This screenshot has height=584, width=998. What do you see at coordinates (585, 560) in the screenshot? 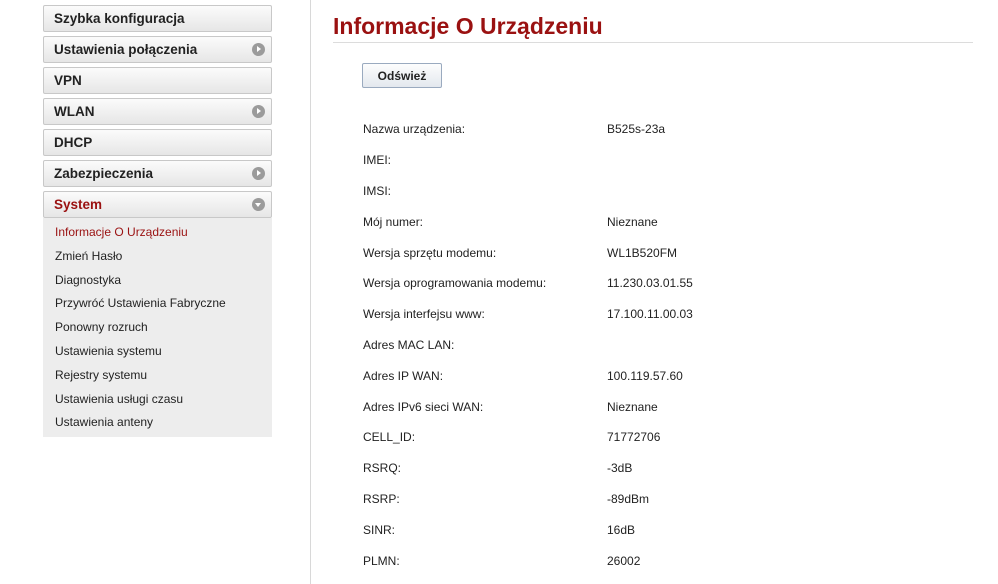
I see `info-row-plmn: PLMN: 26002` at bounding box center [585, 560].